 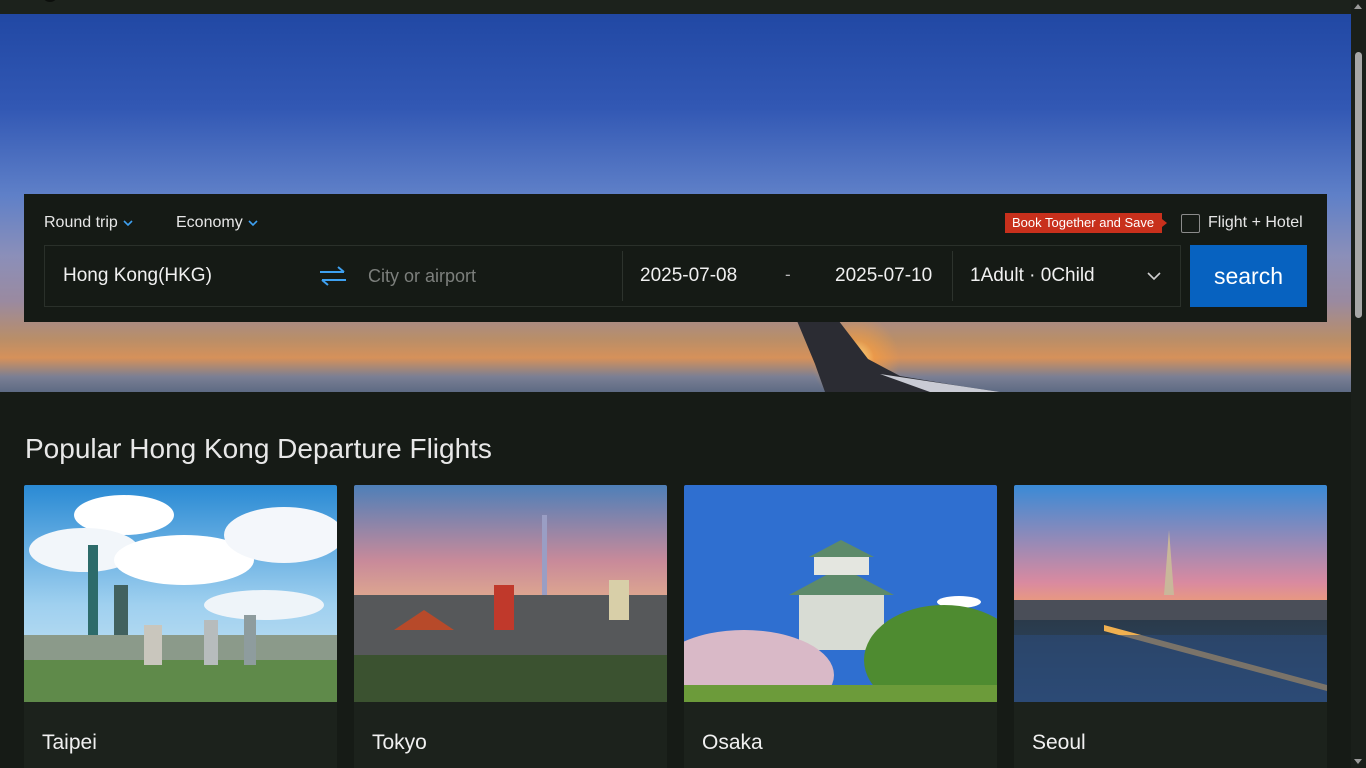 What do you see at coordinates (688, 276) in the screenshot?
I see `depart-date-field: 2025-07-08` at bounding box center [688, 276].